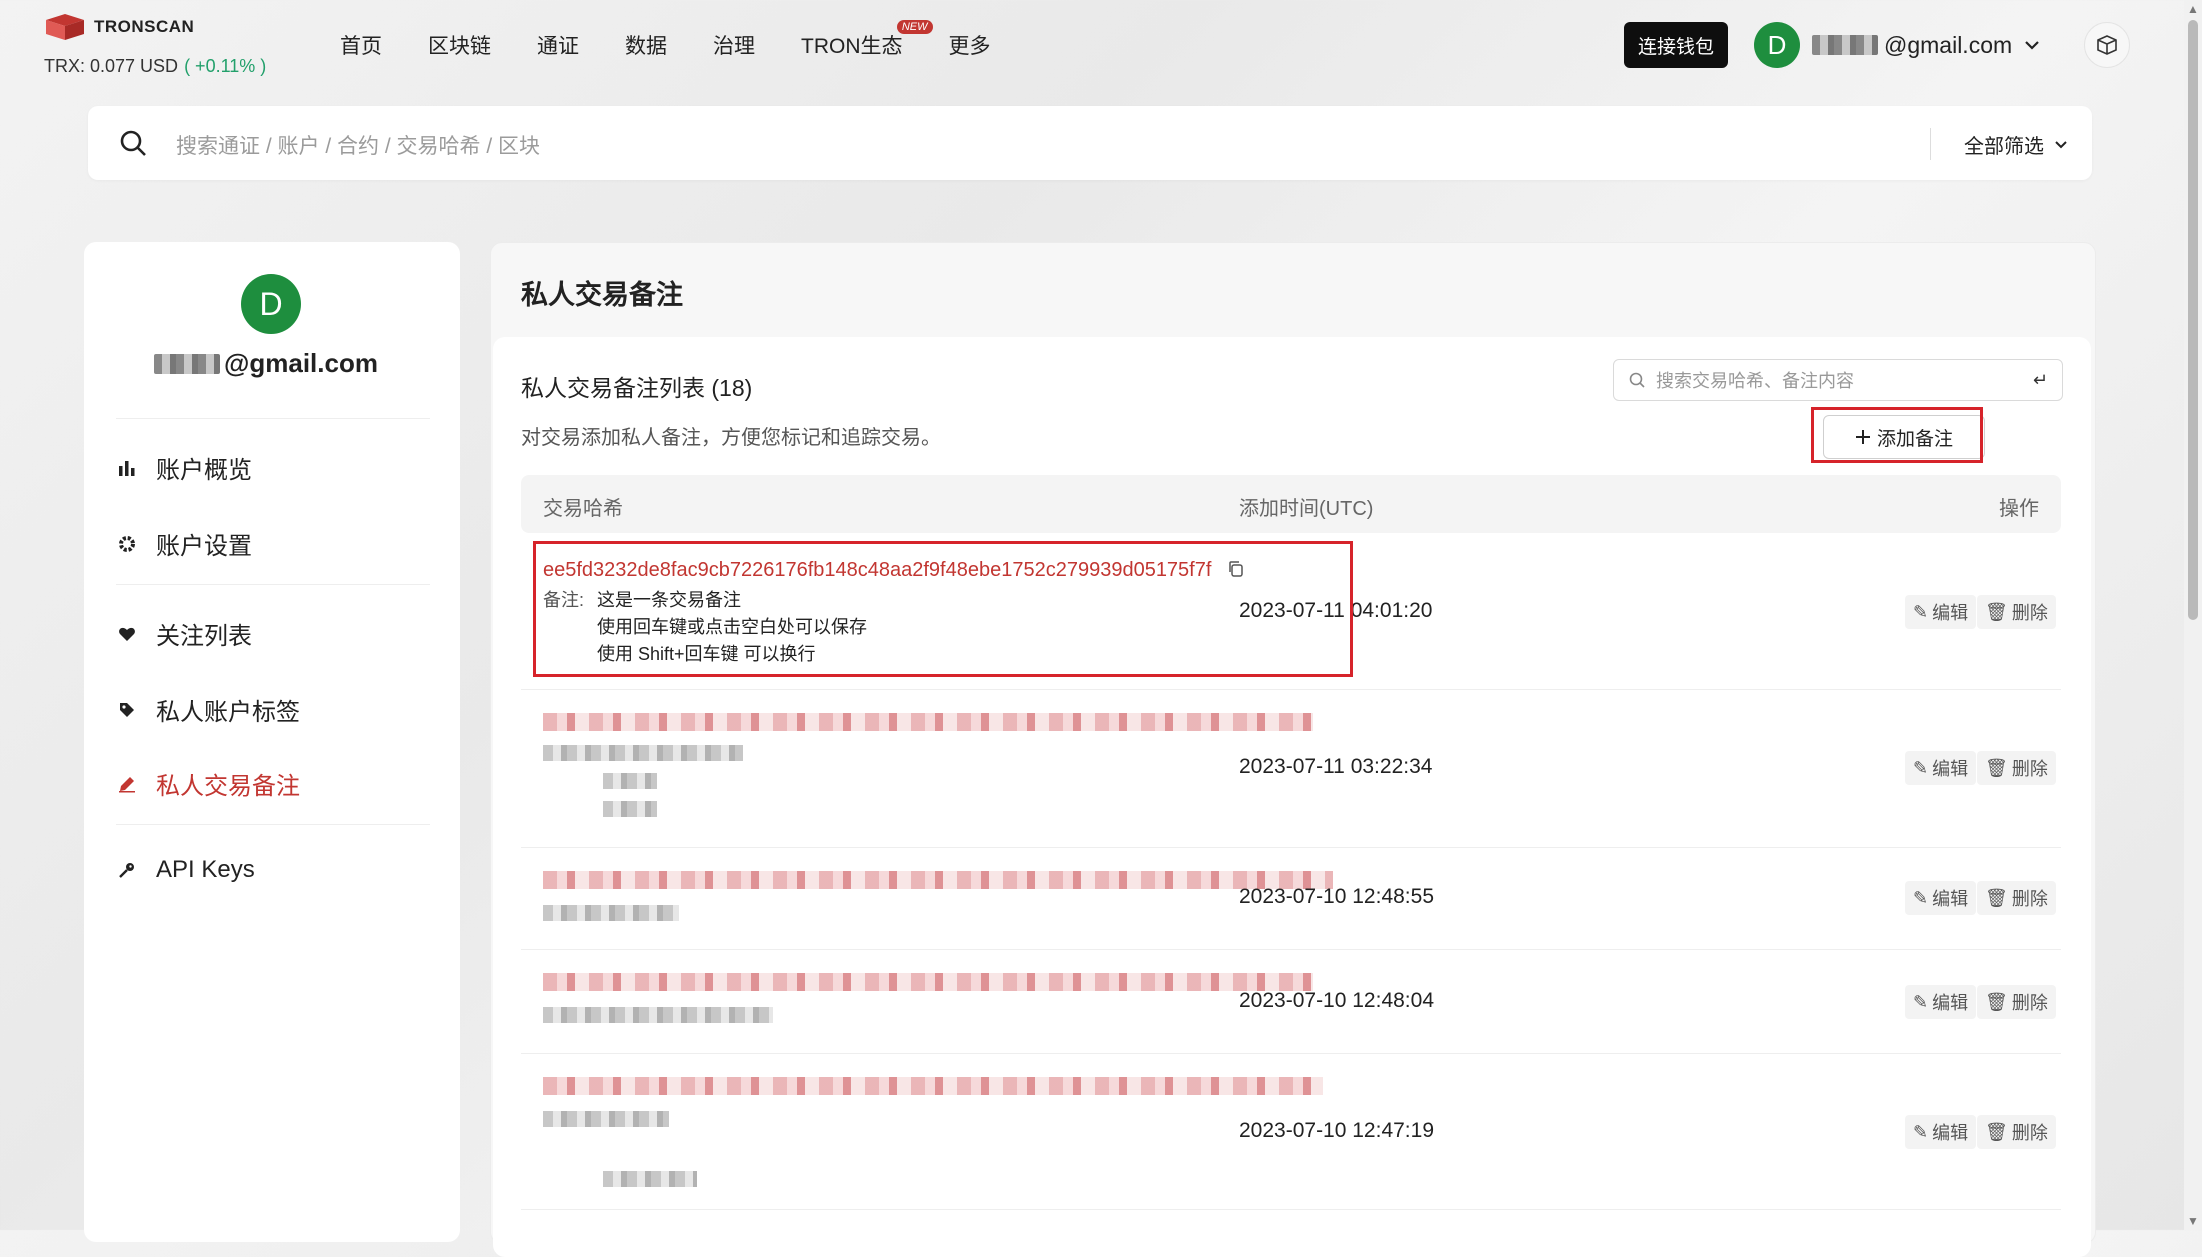 The image size is (2202, 1257). I want to click on page-scrollbar: ▲ ▼, so click(2193, 615).